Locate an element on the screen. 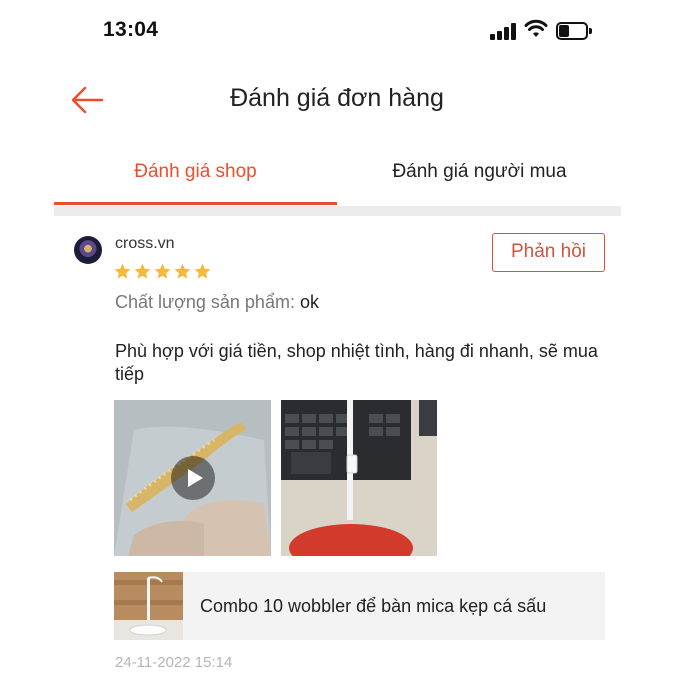  product-thumbnail-image is located at coordinates (148, 606).